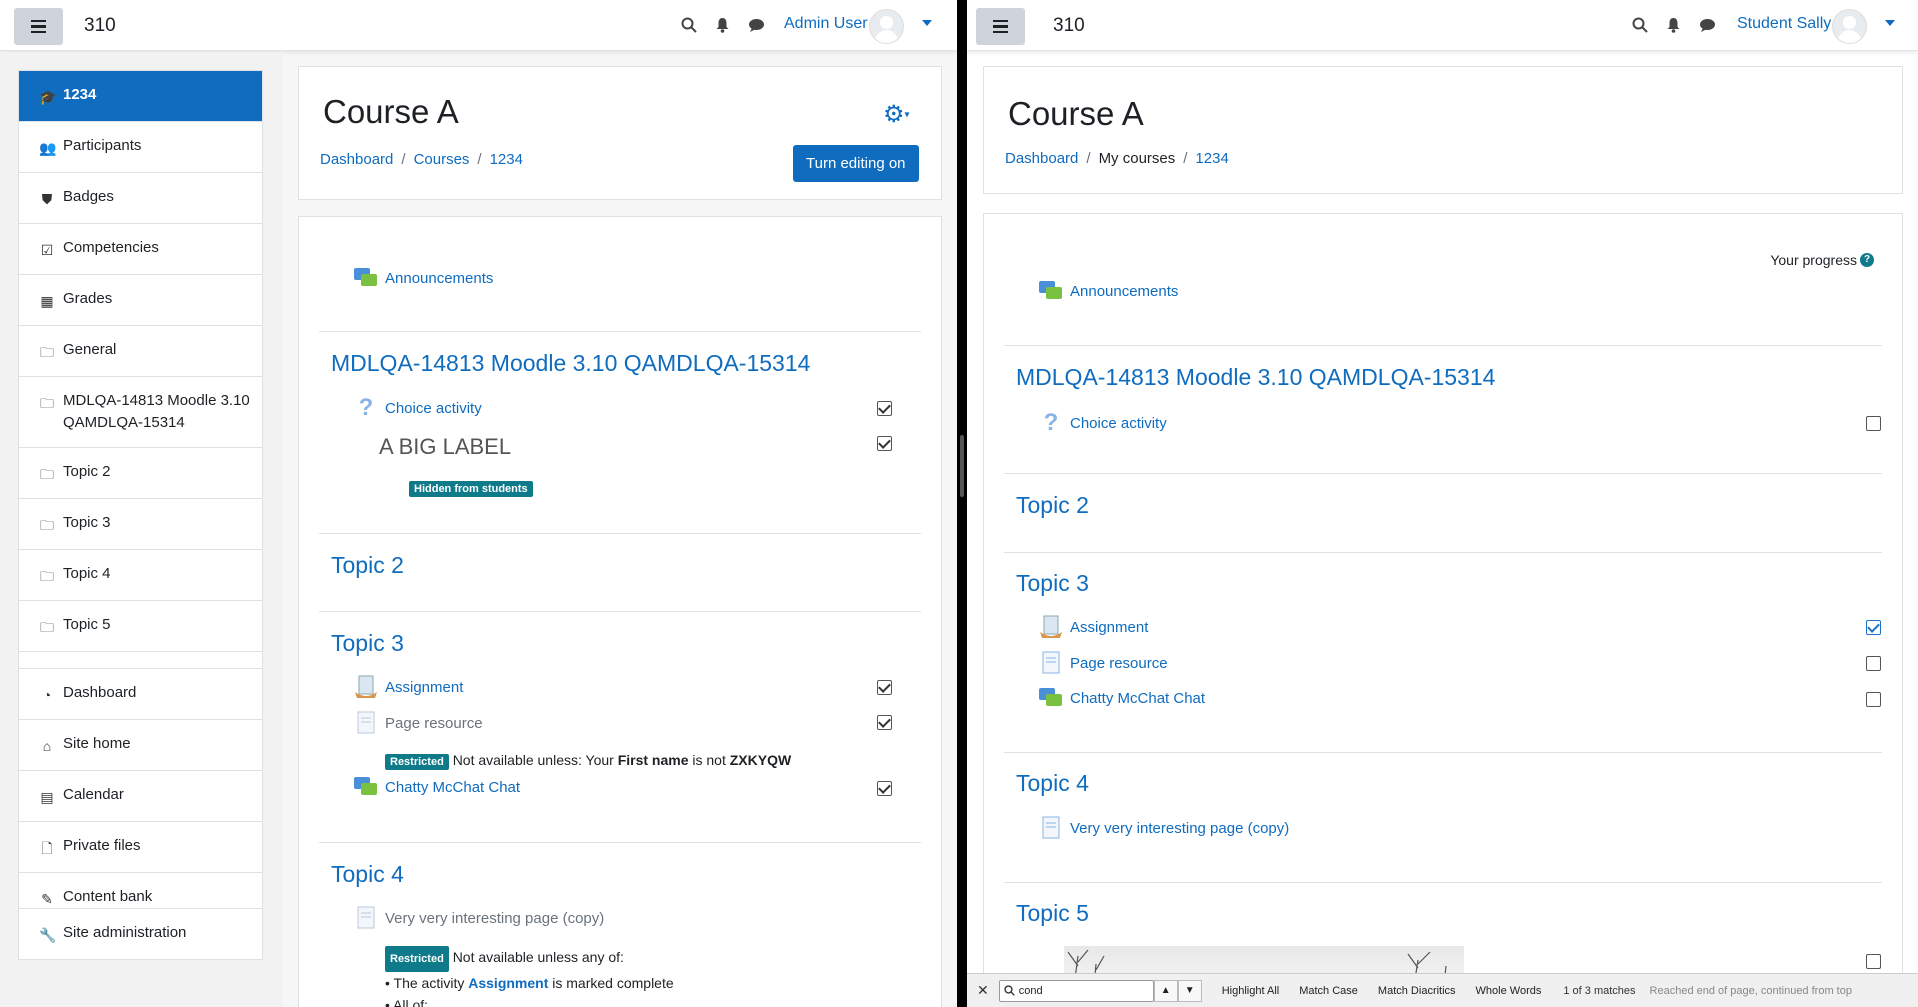 Image resolution: width=1918 pixels, height=1007 pixels. Describe the element at coordinates (1137, 158) in the screenshot. I see `breadcrumb-my-courses: My courses` at that location.